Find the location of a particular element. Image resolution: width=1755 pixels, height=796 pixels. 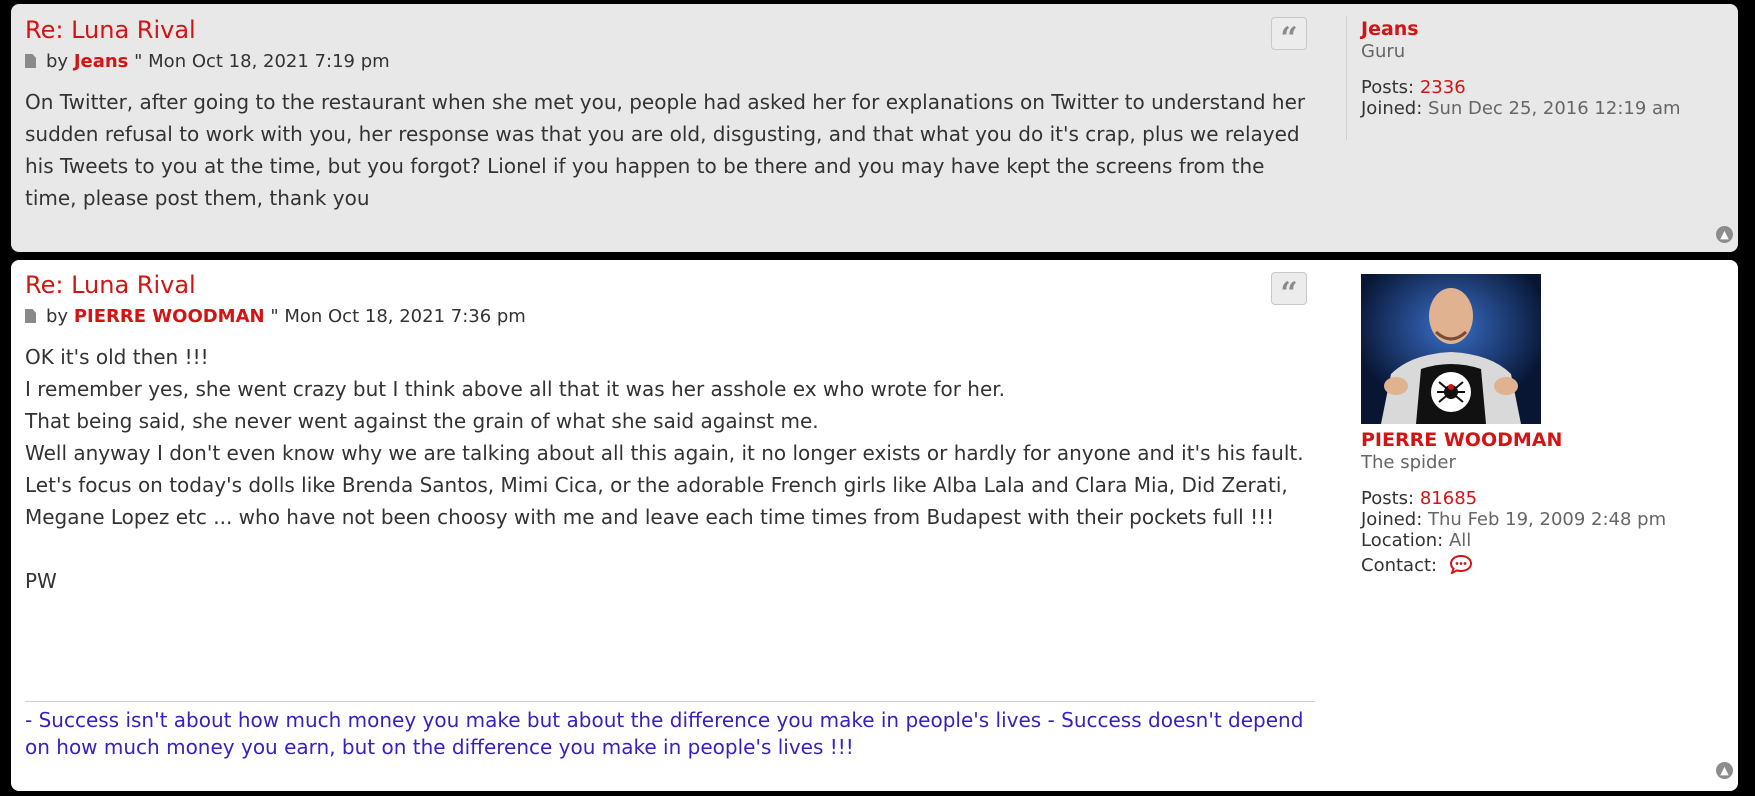

post-date: Mon Oct 18, 2021 7:36 pm is located at coordinates (405, 316).